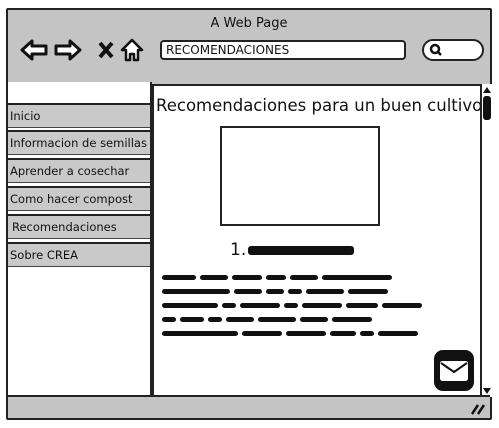 The height and width of the screenshot is (428, 499). I want to click on forward-button, so click(68, 50).